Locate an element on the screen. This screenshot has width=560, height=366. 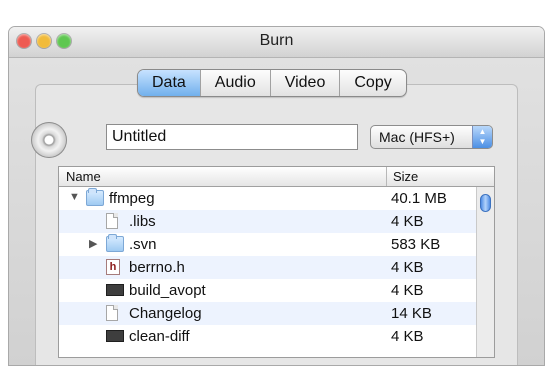
file-size: 40.1 MB is located at coordinates (419, 198).